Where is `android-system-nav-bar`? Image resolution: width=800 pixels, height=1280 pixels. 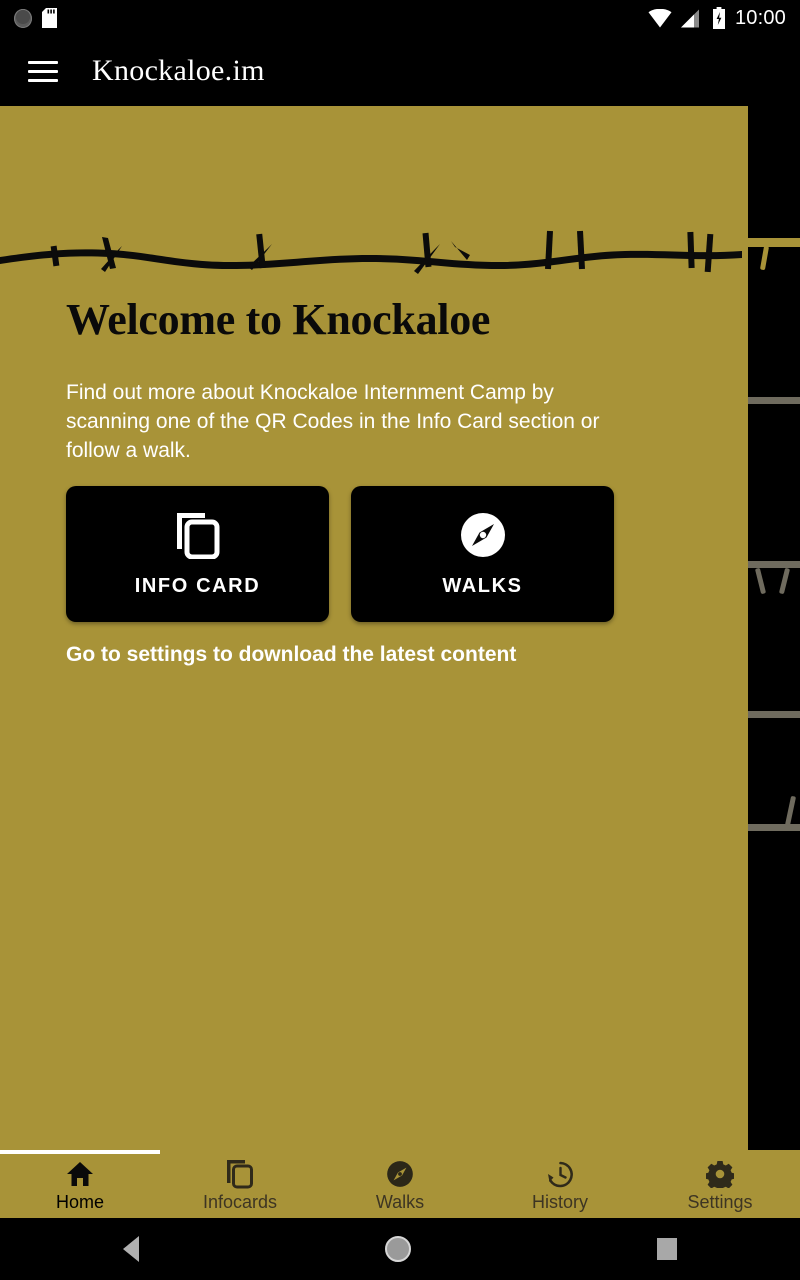
android-system-nav-bar is located at coordinates (400, 1249).